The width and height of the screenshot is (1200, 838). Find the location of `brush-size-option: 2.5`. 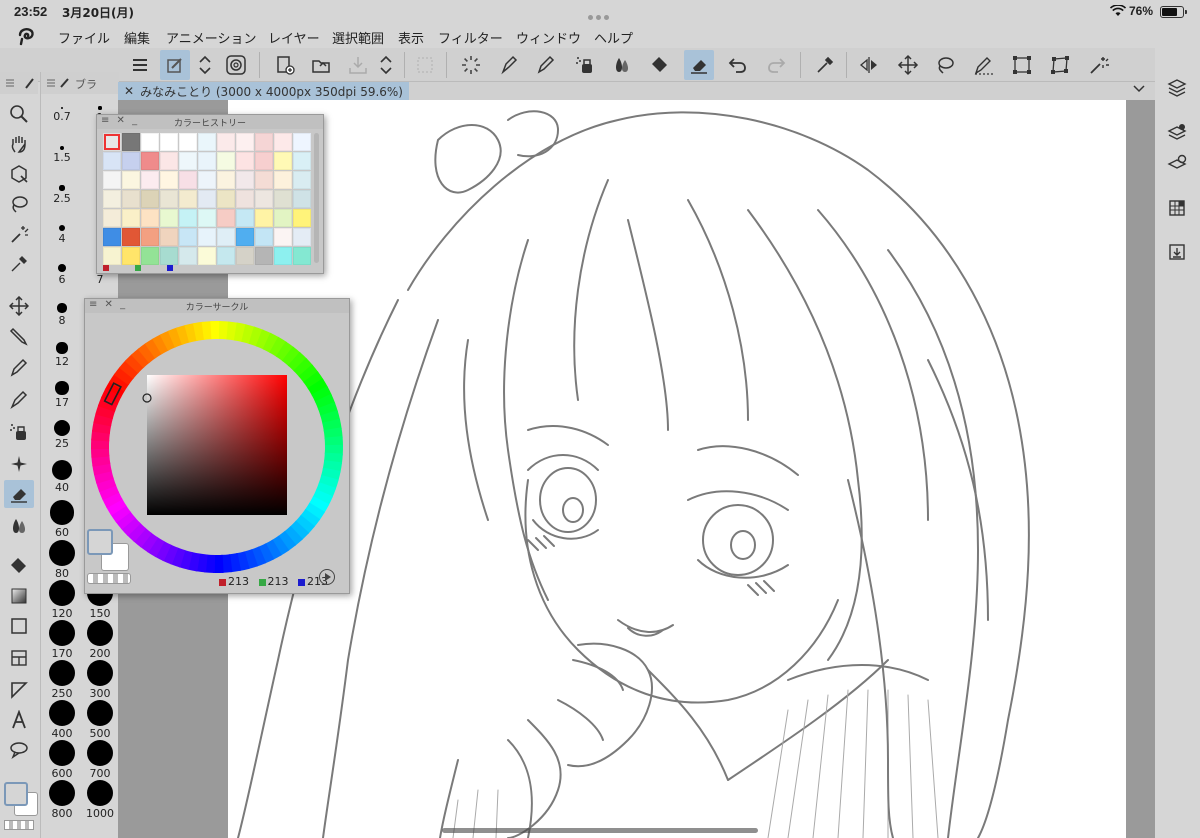

brush-size-option: 2.5 is located at coordinates (62, 192).